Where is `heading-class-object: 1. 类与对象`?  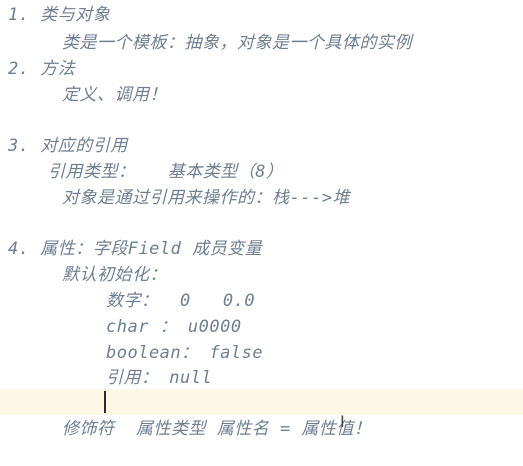
heading-class-object: 1. 类与对象 is located at coordinates (59, 15).